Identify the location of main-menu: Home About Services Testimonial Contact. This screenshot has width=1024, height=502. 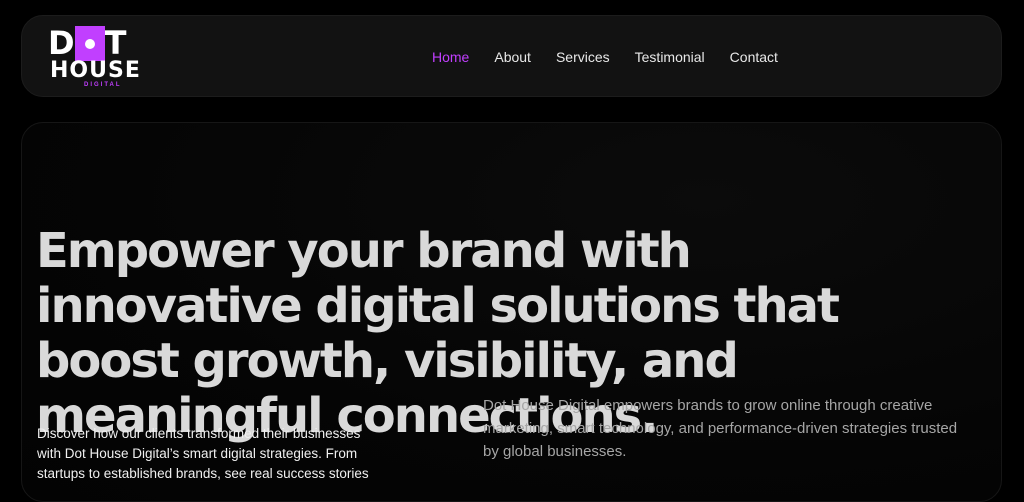
(617, 57).